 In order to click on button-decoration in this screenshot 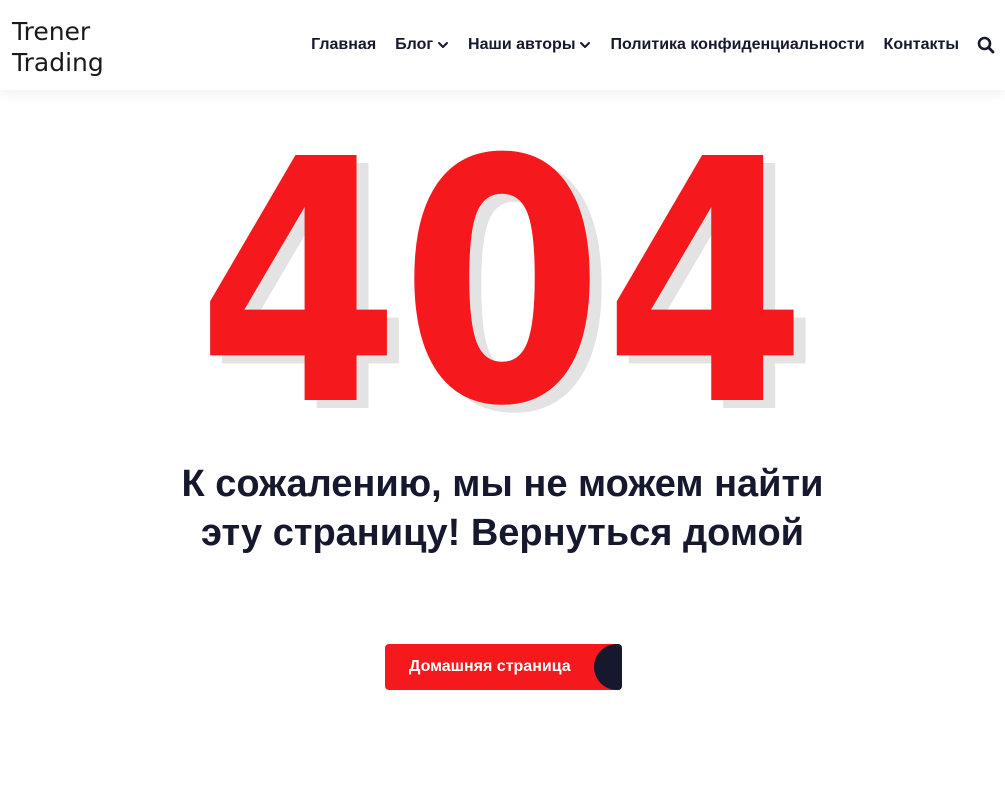, I will do `click(608, 667)`.